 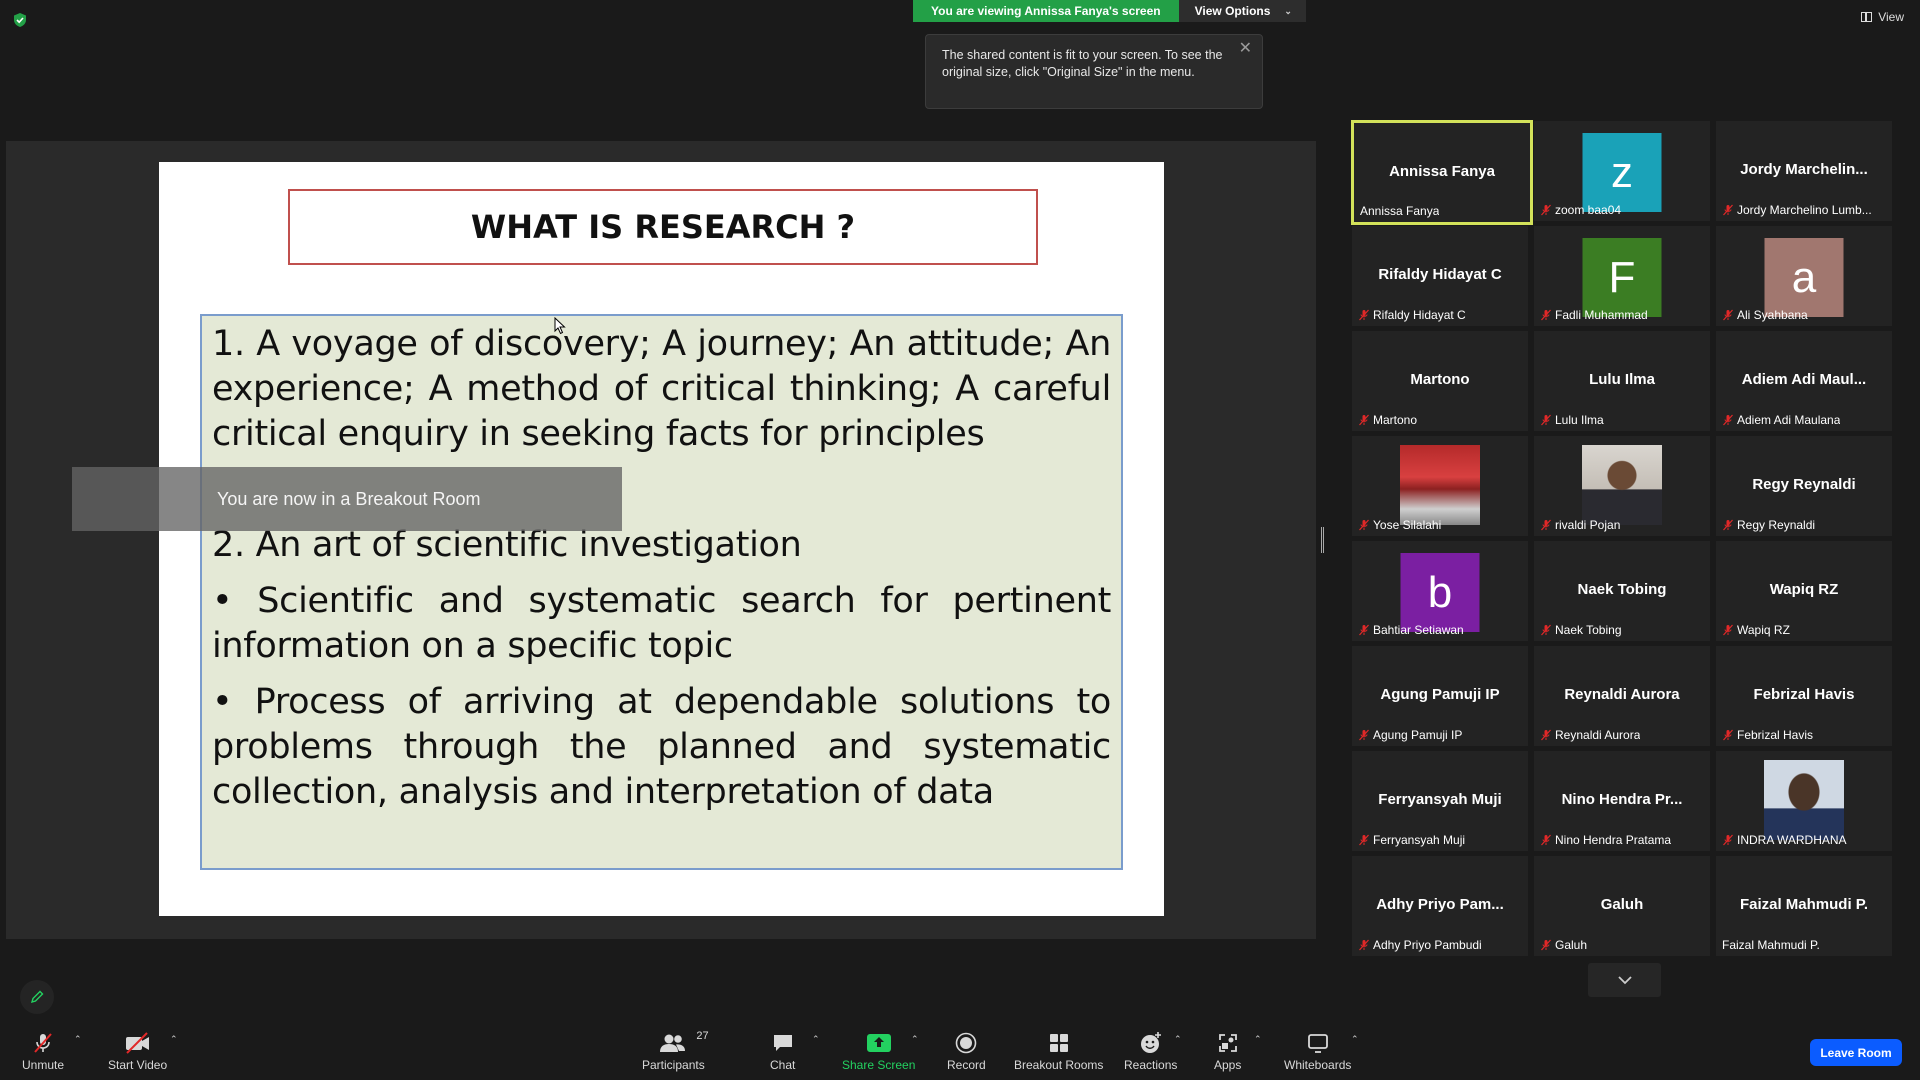 I want to click on participant-name-label: Rifaldy Hidayat C, so click(x=1412, y=315).